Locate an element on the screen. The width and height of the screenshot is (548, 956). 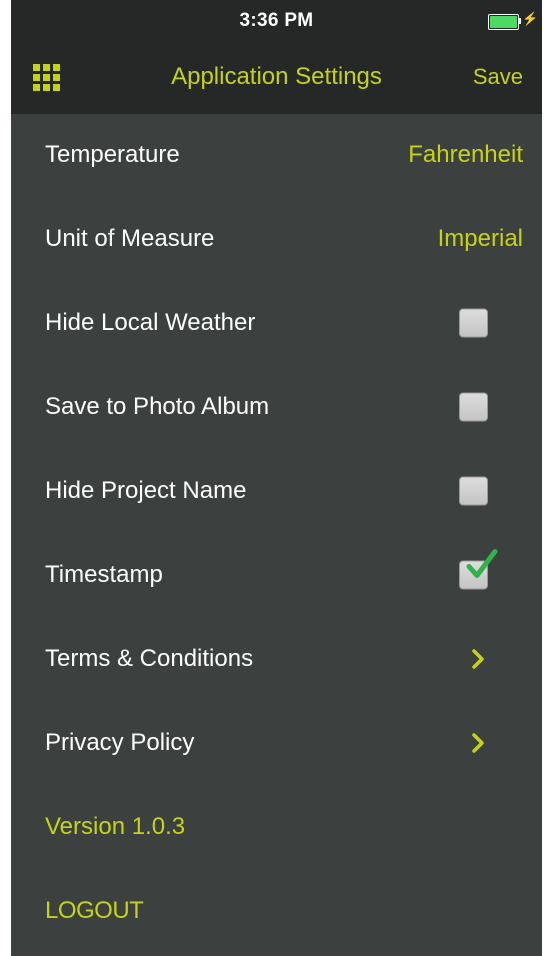
charging-bolt-icon: ⚡ is located at coordinates (530, 18).